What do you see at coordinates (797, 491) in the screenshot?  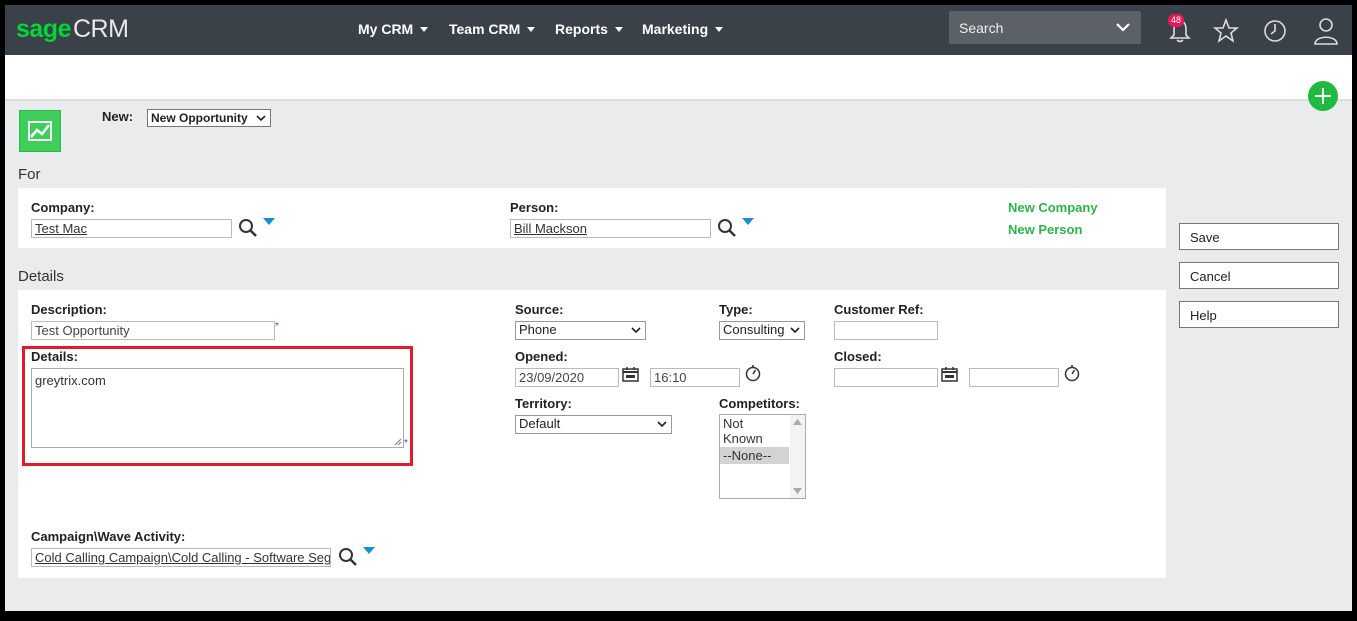 I see `scroll-down-icon` at bounding box center [797, 491].